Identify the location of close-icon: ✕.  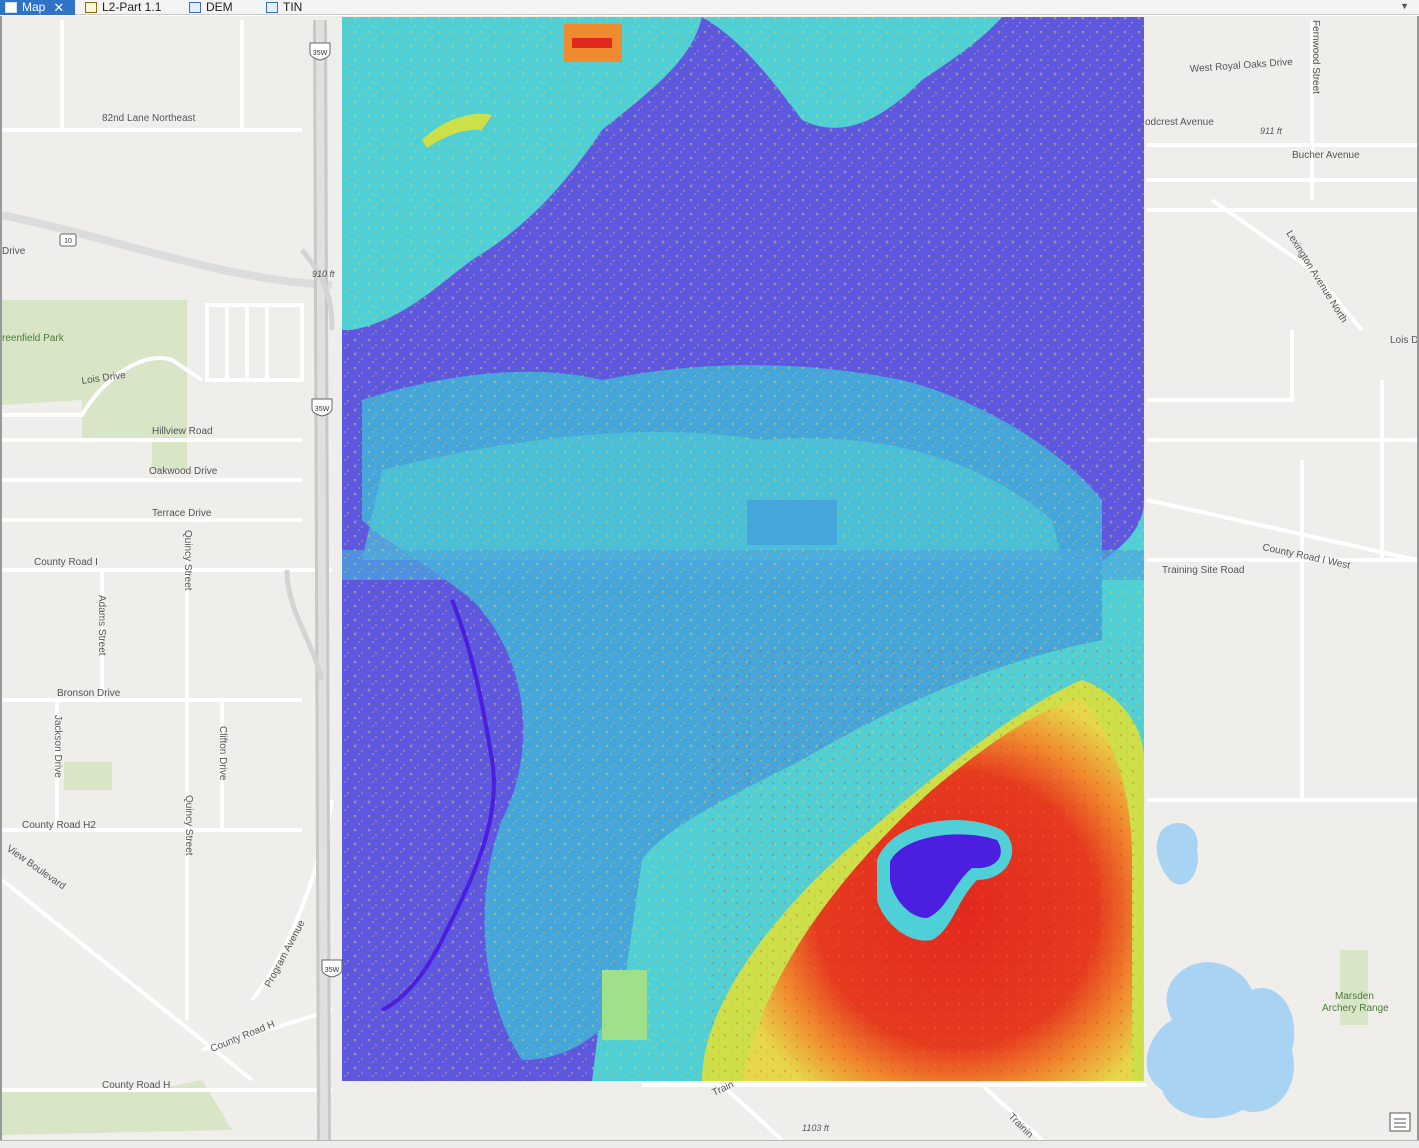
(58, 7).